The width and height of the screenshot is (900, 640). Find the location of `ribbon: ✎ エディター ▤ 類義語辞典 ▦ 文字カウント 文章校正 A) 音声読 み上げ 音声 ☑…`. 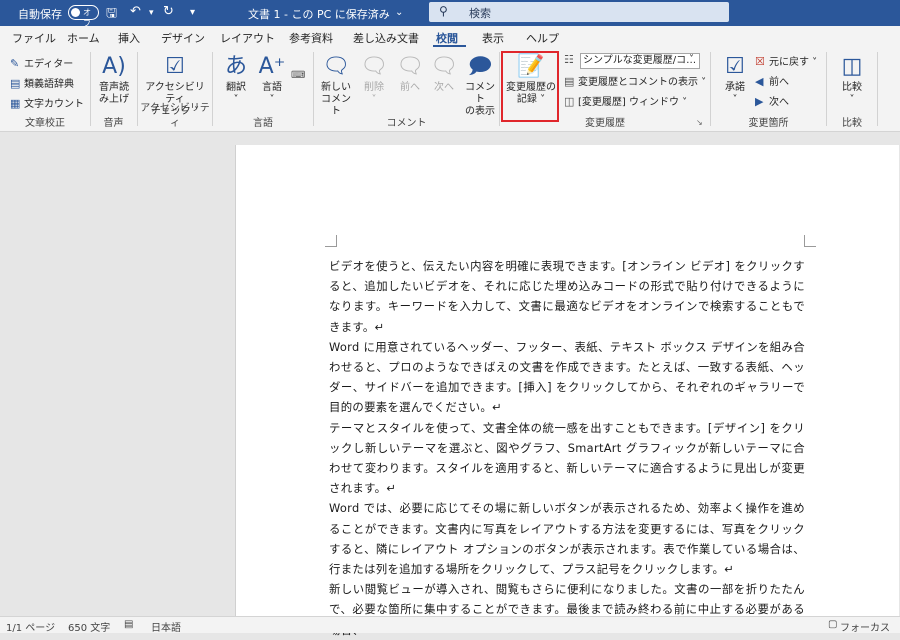

ribbon: ✎ エディター ▤ 類義語辞典 ▦ 文字カウント 文章校正 A) 音声読 み上げ 音声 ☑… is located at coordinates (450, 90).